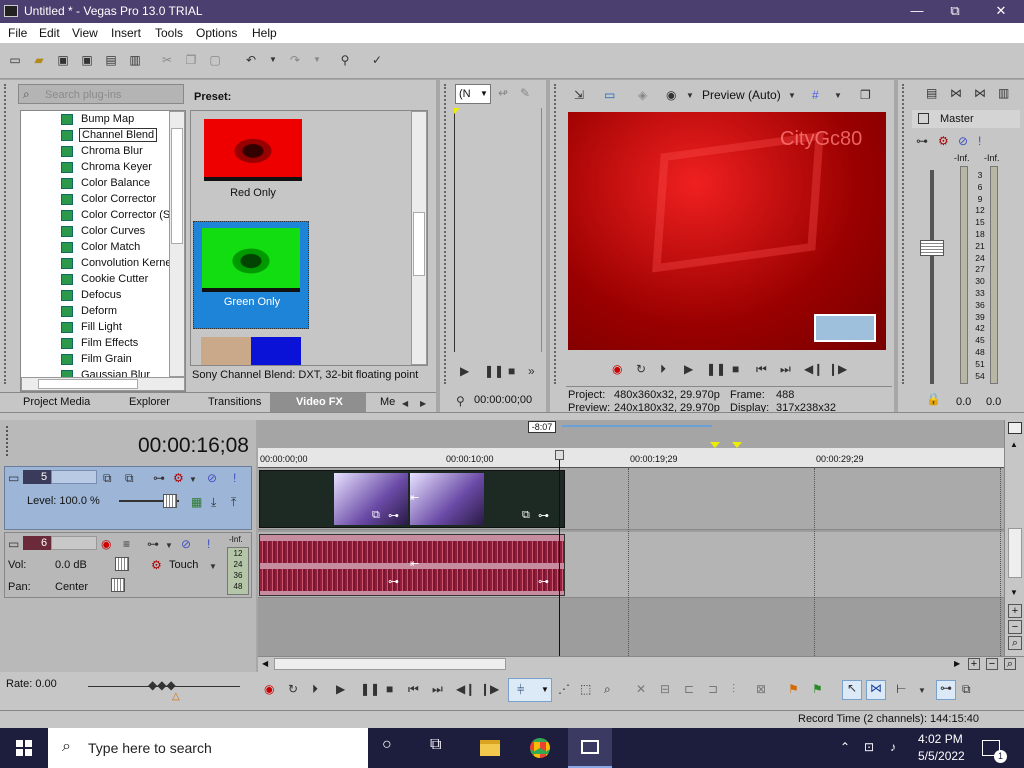 The image size is (1024, 768). Describe the element at coordinates (170, 501) in the screenshot. I see `level-slider` at that location.